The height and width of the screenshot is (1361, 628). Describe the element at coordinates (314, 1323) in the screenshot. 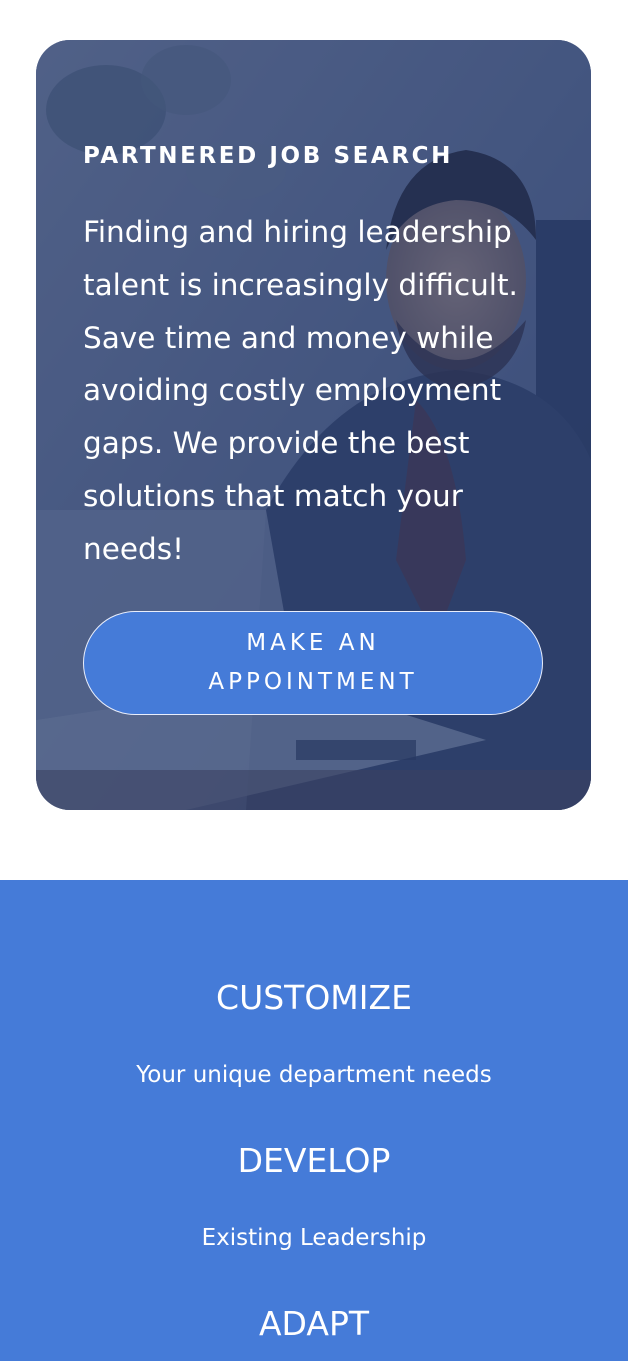

I see `feature-heading-adapt: ADAPT` at that location.